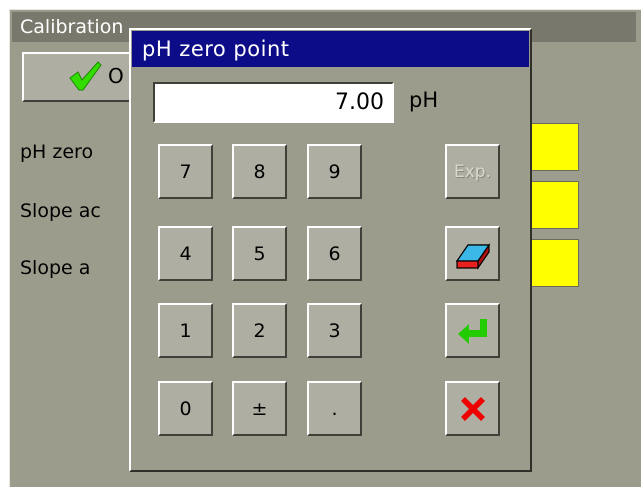 This screenshot has width=642, height=487. I want to click on value-display: 7.00, so click(273, 102).